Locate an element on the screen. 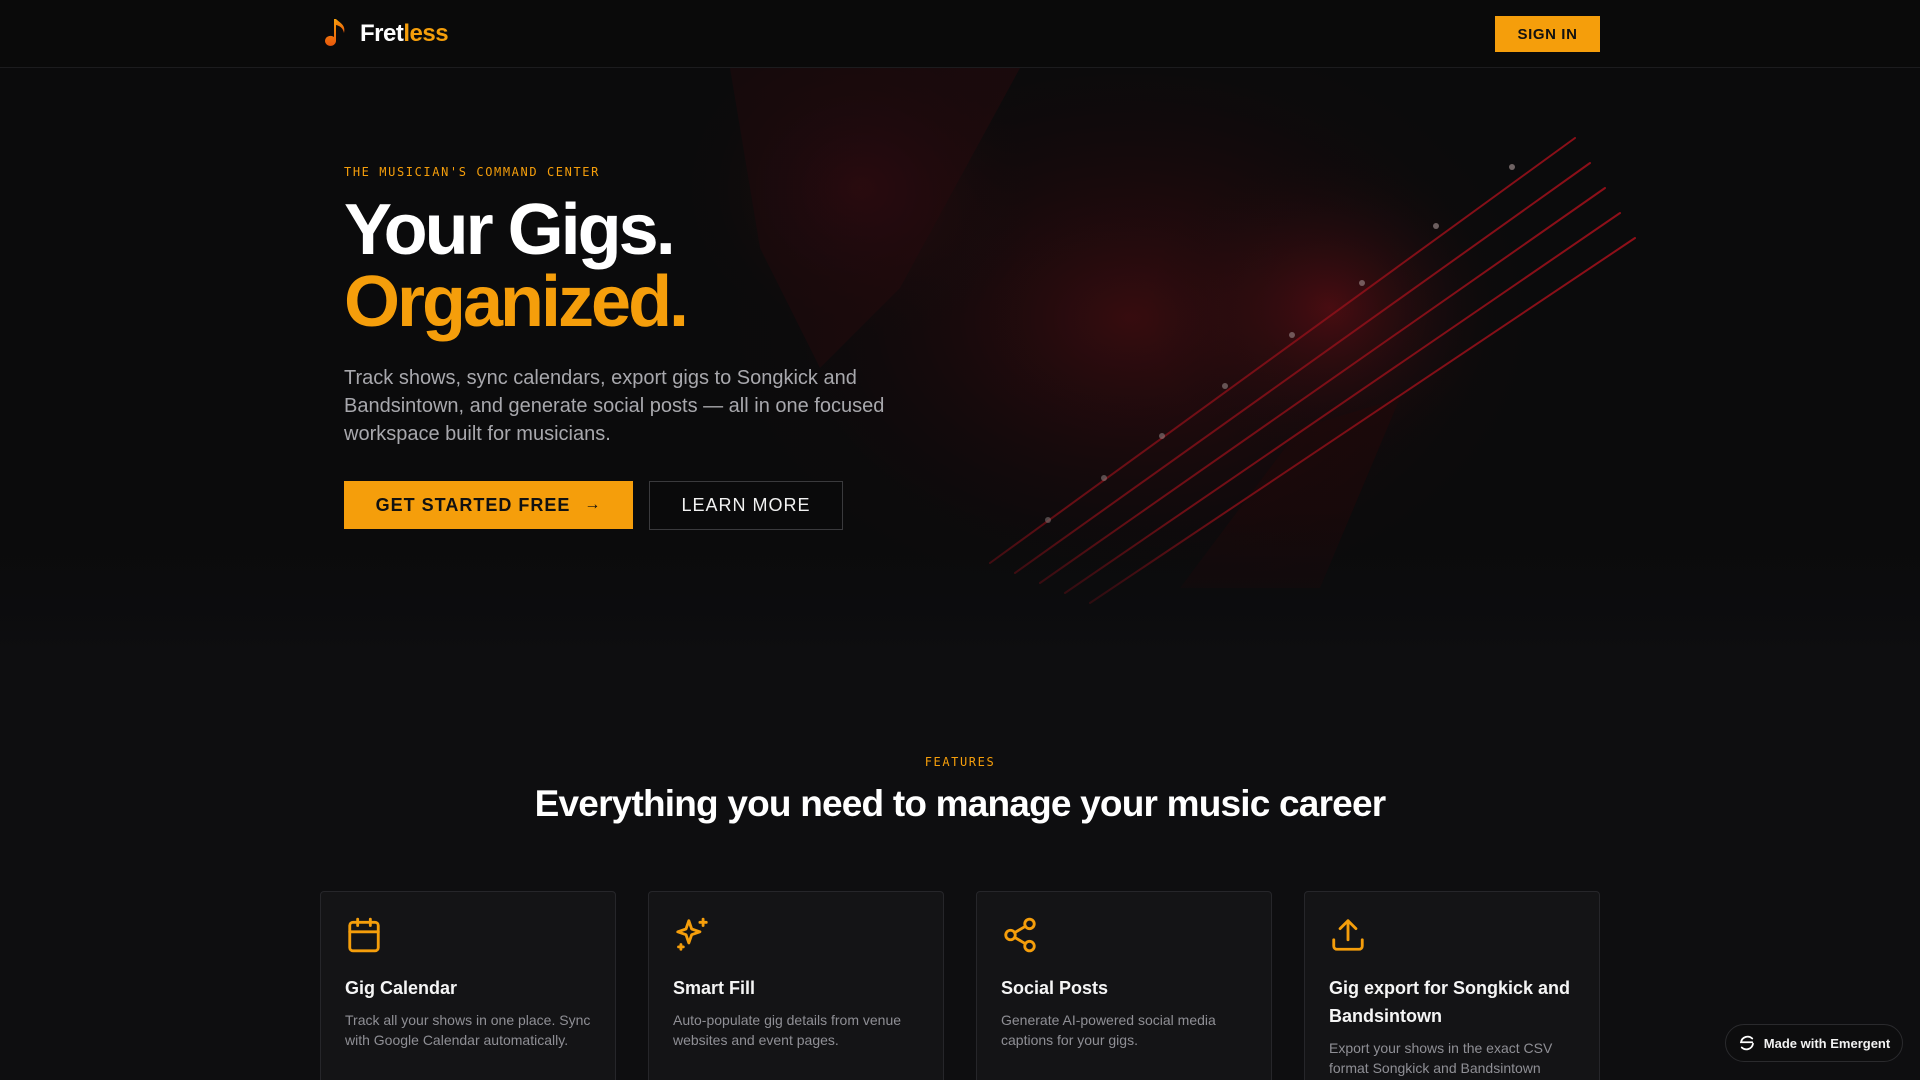 This screenshot has width=1920, height=1080. music-note-icon is located at coordinates (335, 34).